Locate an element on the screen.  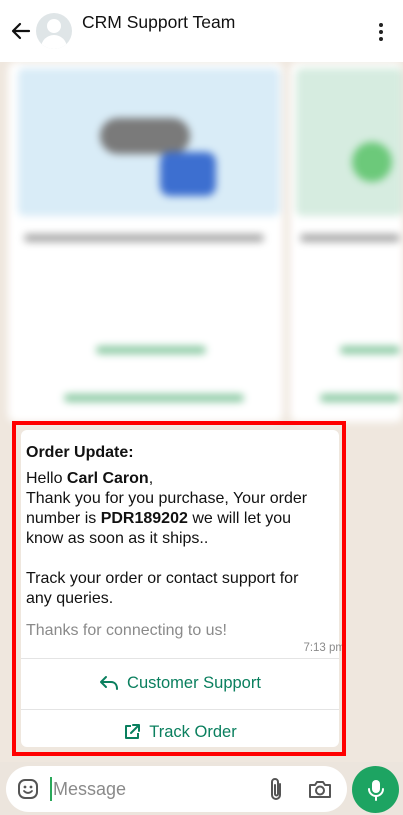
emoji-icon is located at coordinates (28, 789).